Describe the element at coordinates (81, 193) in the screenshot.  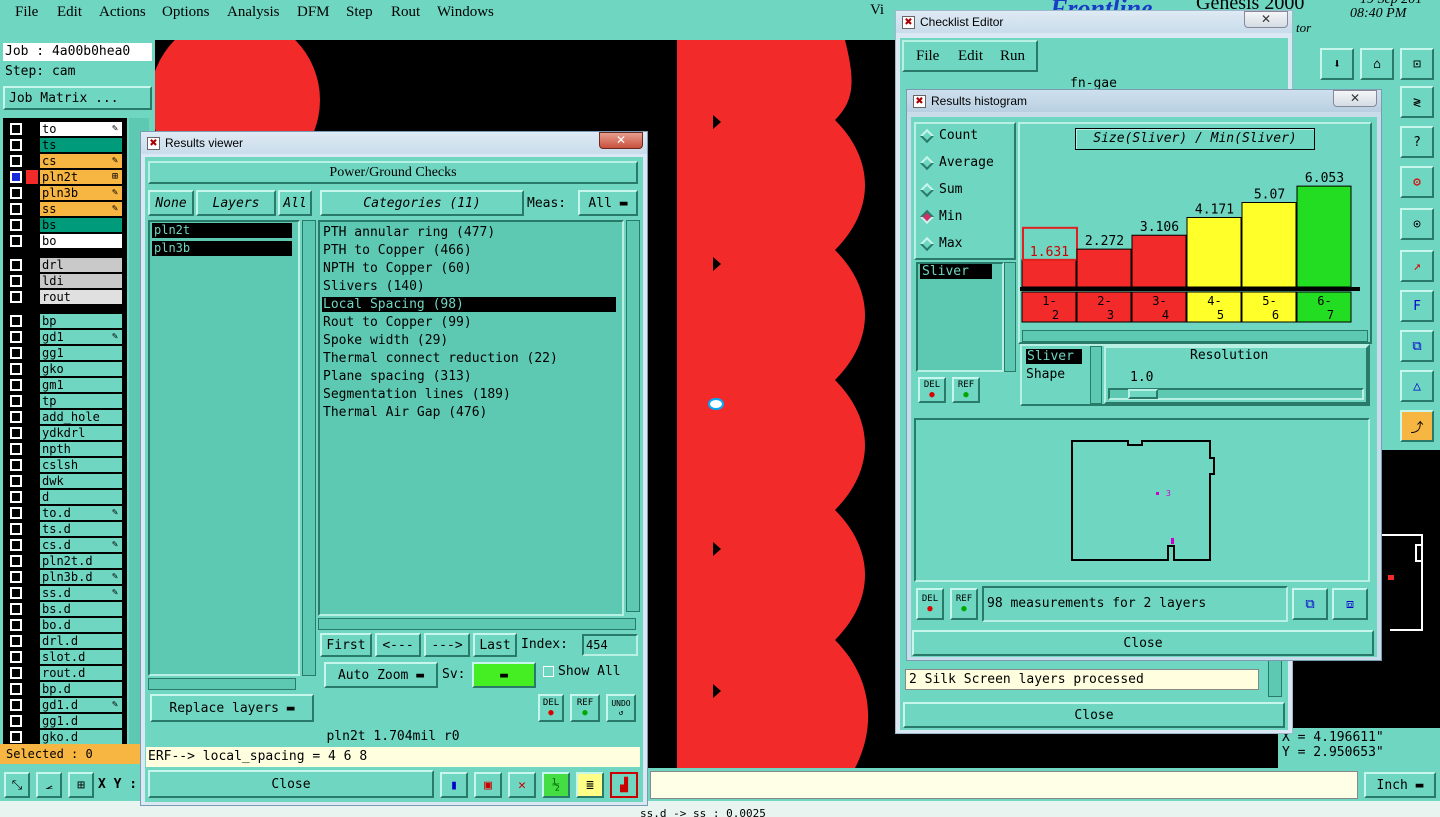
I see `layer-name: pln3b` at that location.